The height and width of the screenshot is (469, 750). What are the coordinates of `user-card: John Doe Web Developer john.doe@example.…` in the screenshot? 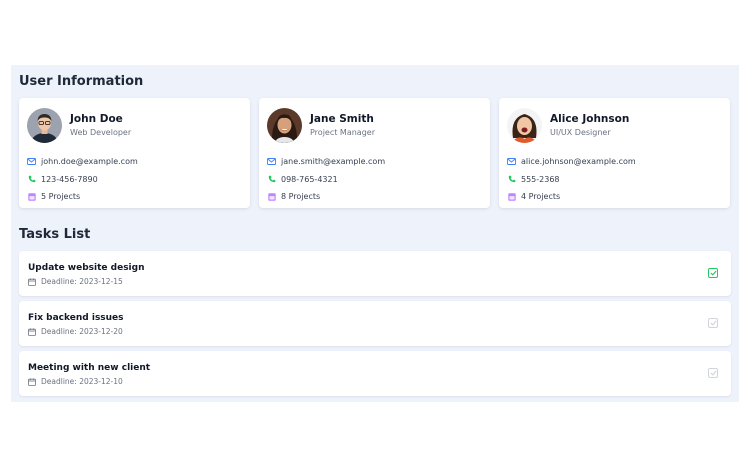 It's located at (134, 153).